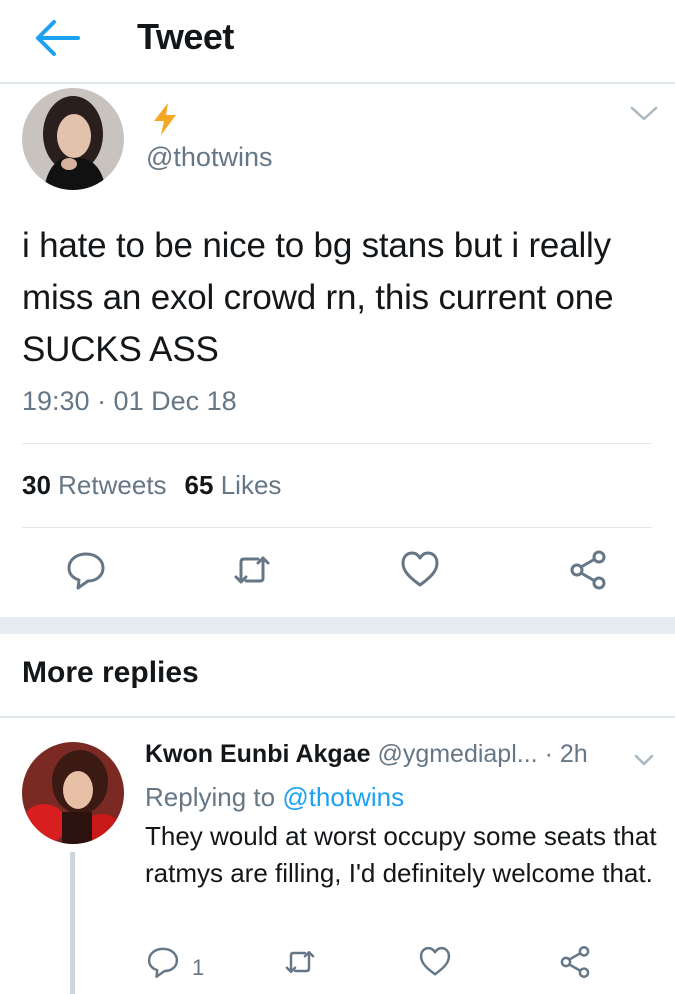 Image resolution: width=675 pixels, height=994 pixels. What do you see at coordinates (210, 797) in the screenshot?
I see `replying-prefix: Replying to` at bounding box center [210, 797].